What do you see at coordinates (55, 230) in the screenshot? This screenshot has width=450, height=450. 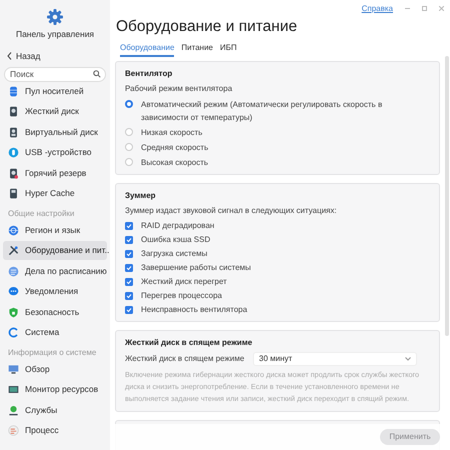 I see `sidebar-item: Регион и язык` at bounding box center [55, 230].